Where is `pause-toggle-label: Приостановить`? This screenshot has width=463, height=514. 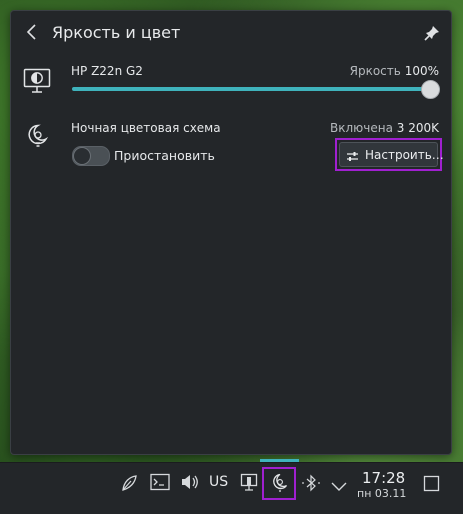 pause-toggle-label: Приостановить is located at coordinates (164, 155).